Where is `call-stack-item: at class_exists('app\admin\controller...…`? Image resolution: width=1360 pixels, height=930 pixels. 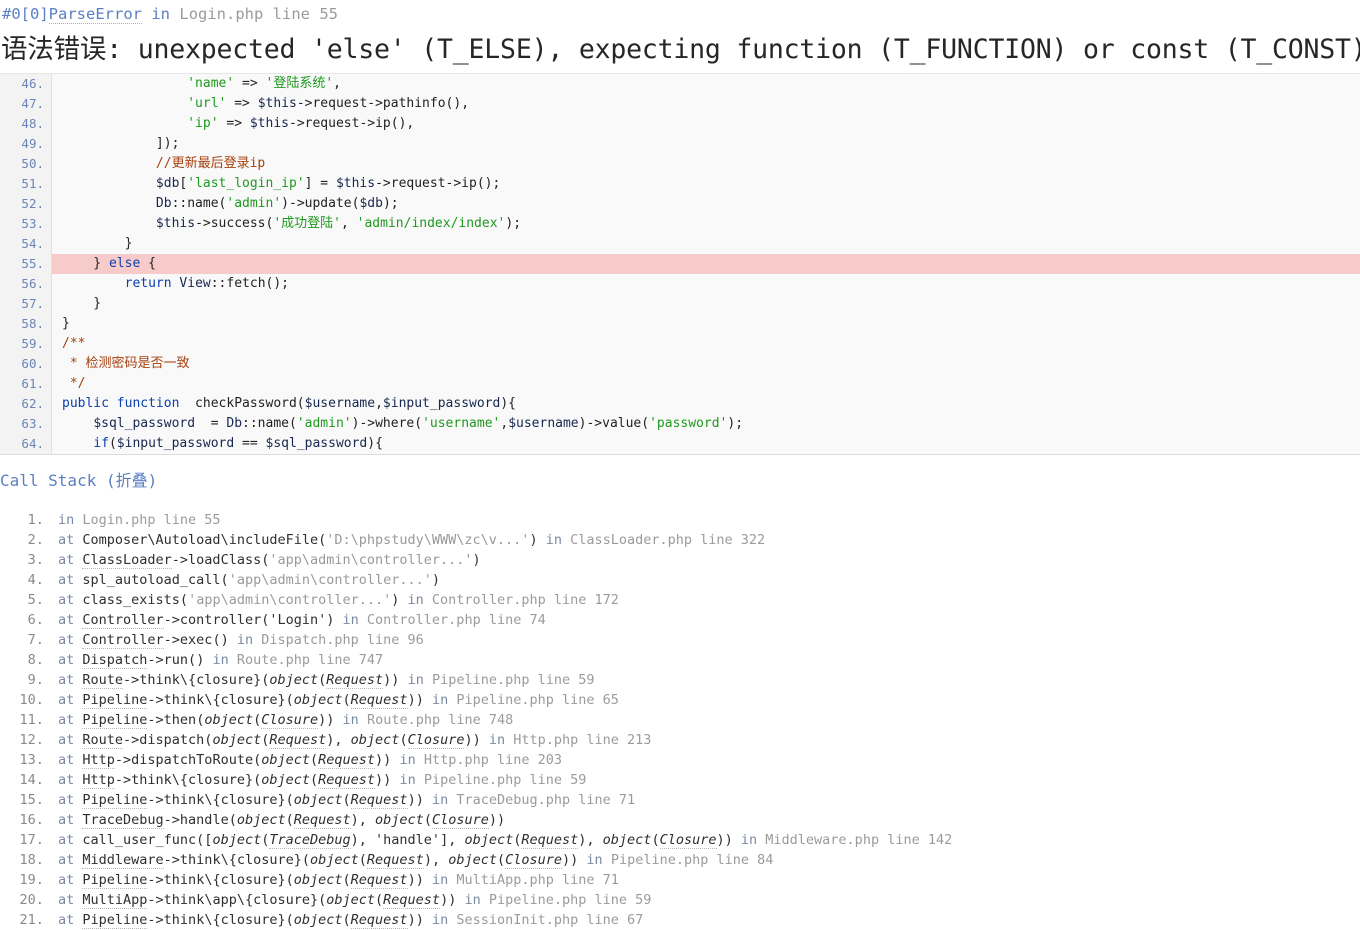 call-stack-item: at class_exists('app\admin\controller...… is located at coordinates (706, 600).